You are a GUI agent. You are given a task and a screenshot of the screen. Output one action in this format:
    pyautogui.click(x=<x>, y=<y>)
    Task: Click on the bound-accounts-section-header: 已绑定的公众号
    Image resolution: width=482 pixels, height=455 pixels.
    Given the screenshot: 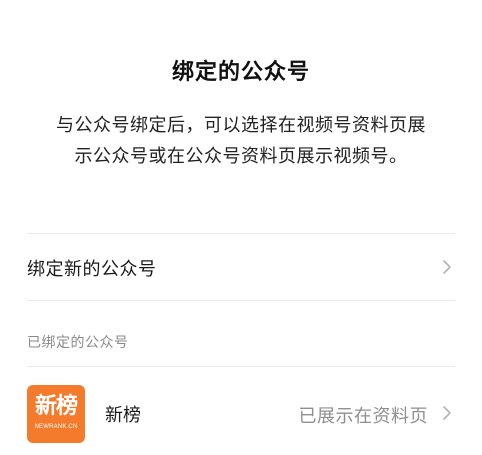 What is the action you would take?
    pyautogui.click(x=78, y=343)
    